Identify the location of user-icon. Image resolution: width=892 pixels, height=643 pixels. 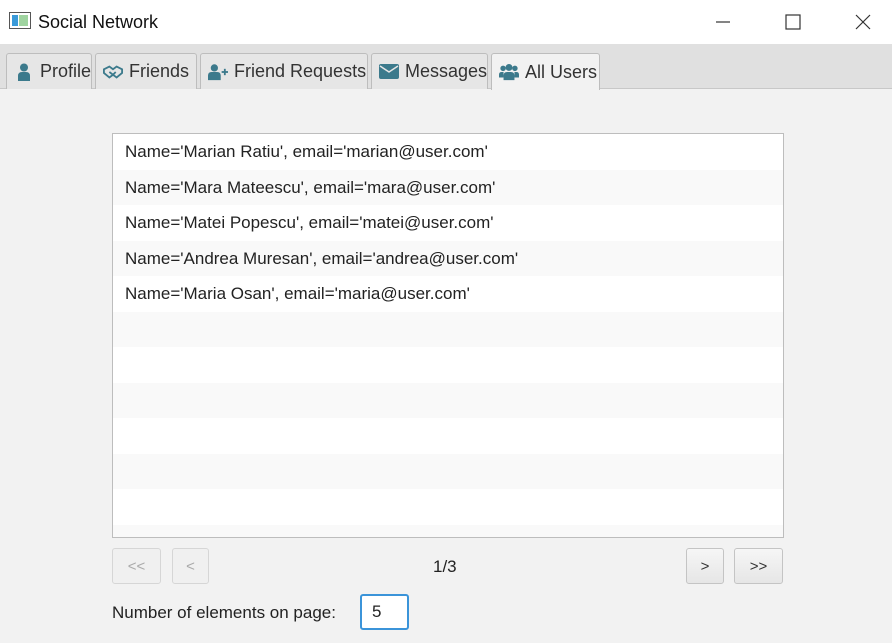
(24, 72).